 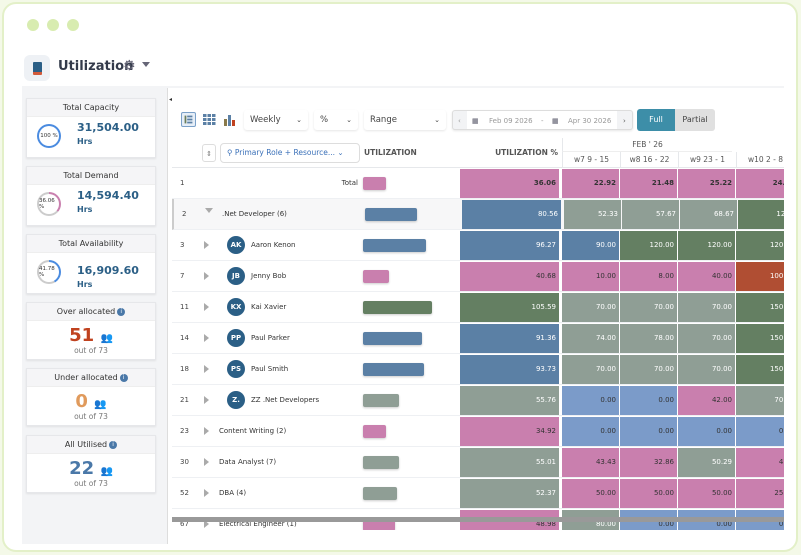 I want to click on grid-view-icon, so click(x=209, y=119).